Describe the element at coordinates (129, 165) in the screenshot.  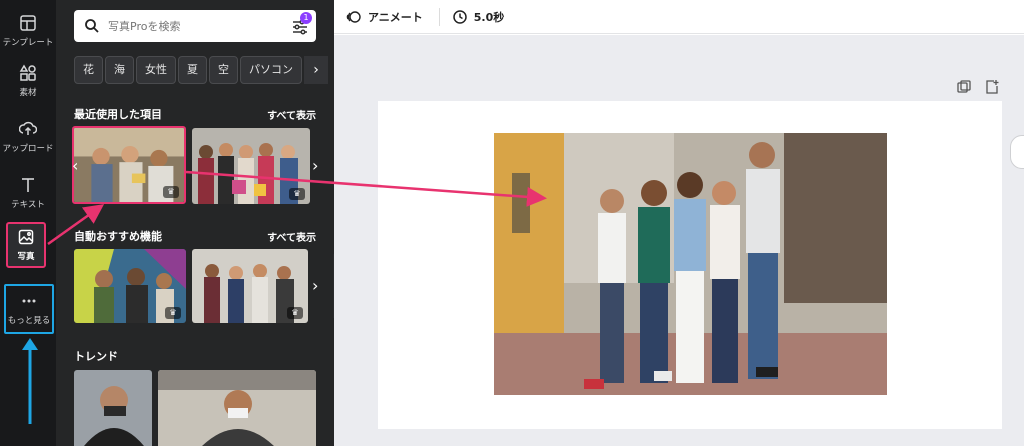
I see `recent-photo-1: ♛` at that location.